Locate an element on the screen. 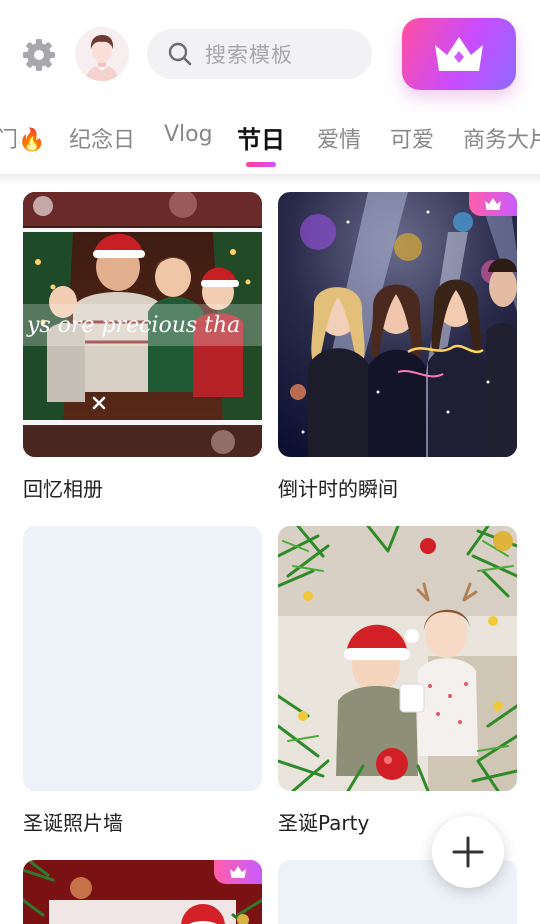 The image size is (540, 924). template-title: 倒计时的瞬间 is located at coordinates (338, 489).